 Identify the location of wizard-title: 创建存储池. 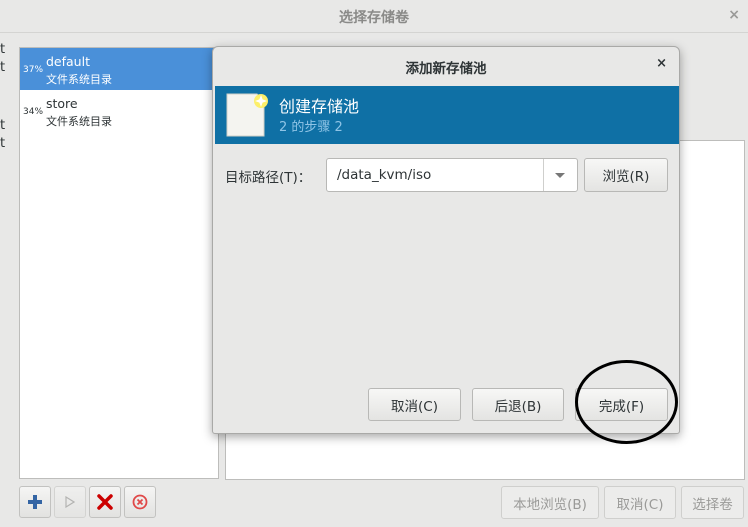
(319, 106).